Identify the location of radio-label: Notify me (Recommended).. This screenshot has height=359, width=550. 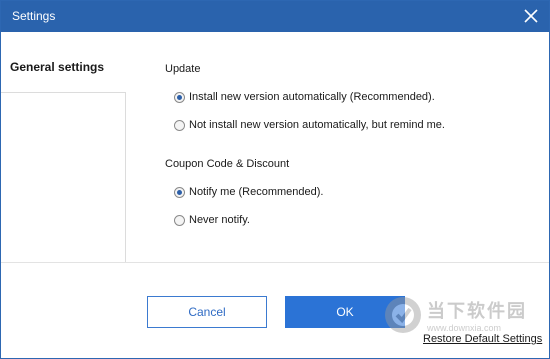
(256, 192).